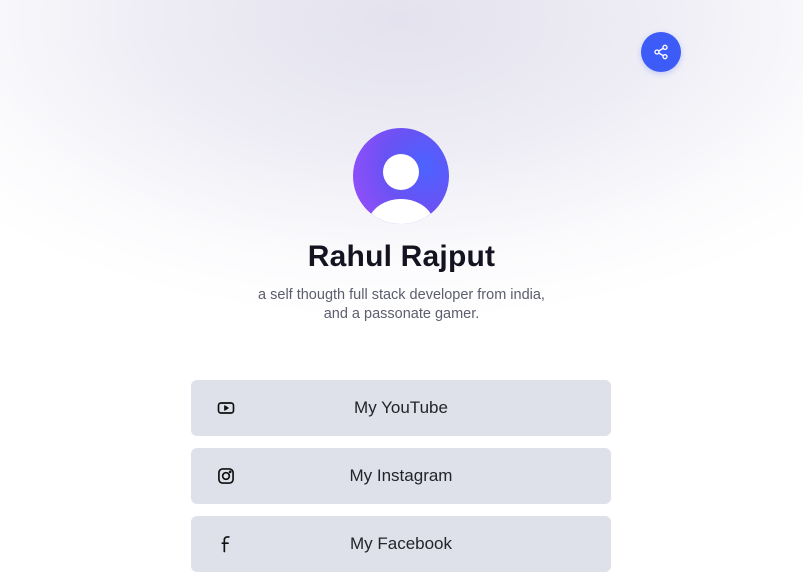  I want to click on facebook-icon, so click(226, 544).